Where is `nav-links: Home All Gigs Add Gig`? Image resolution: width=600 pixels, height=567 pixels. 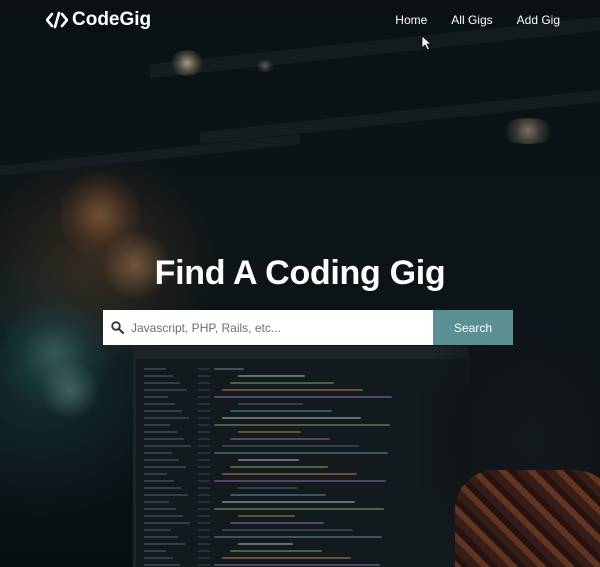 nav-links: Home All Gigs Add Gig is located at coordinates (465, 20).